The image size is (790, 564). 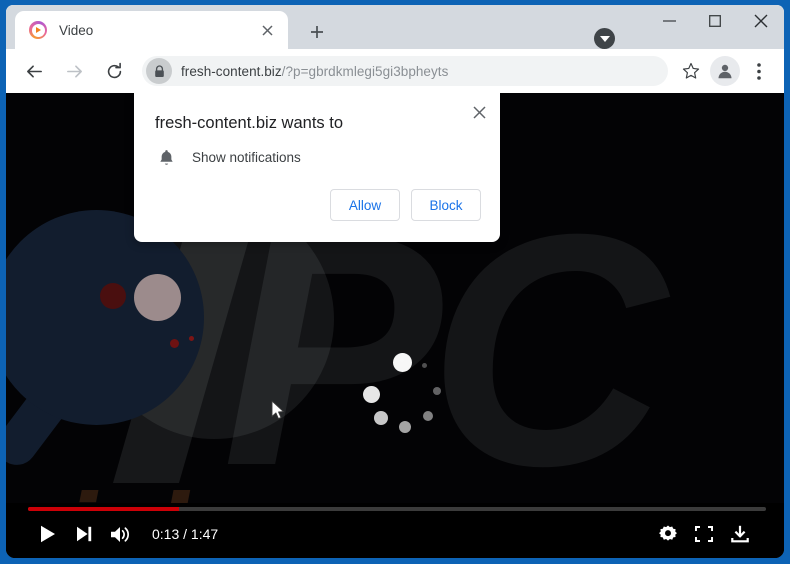 What do you see at coordinates (159, 71) in the screenshot?
I see `lock-icon` at bounding box center [159, 71].